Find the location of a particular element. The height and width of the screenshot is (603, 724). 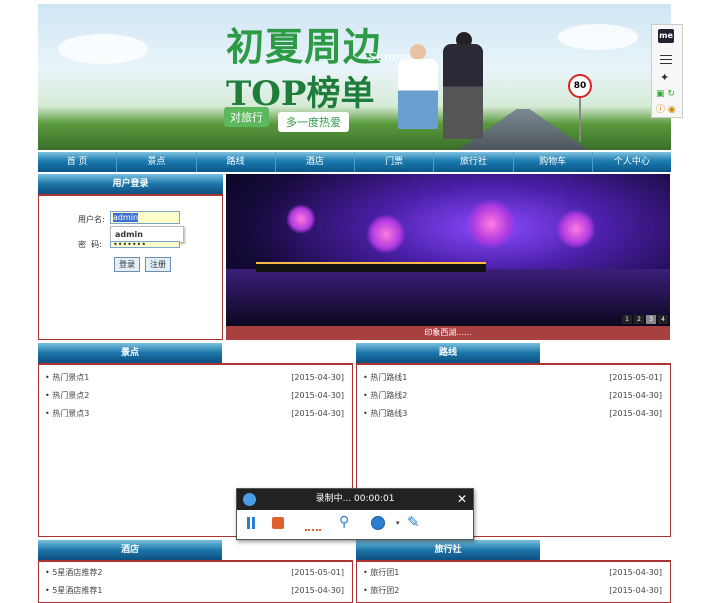

nav-item-tickets: 门票 is located at coordinates (395, 162).